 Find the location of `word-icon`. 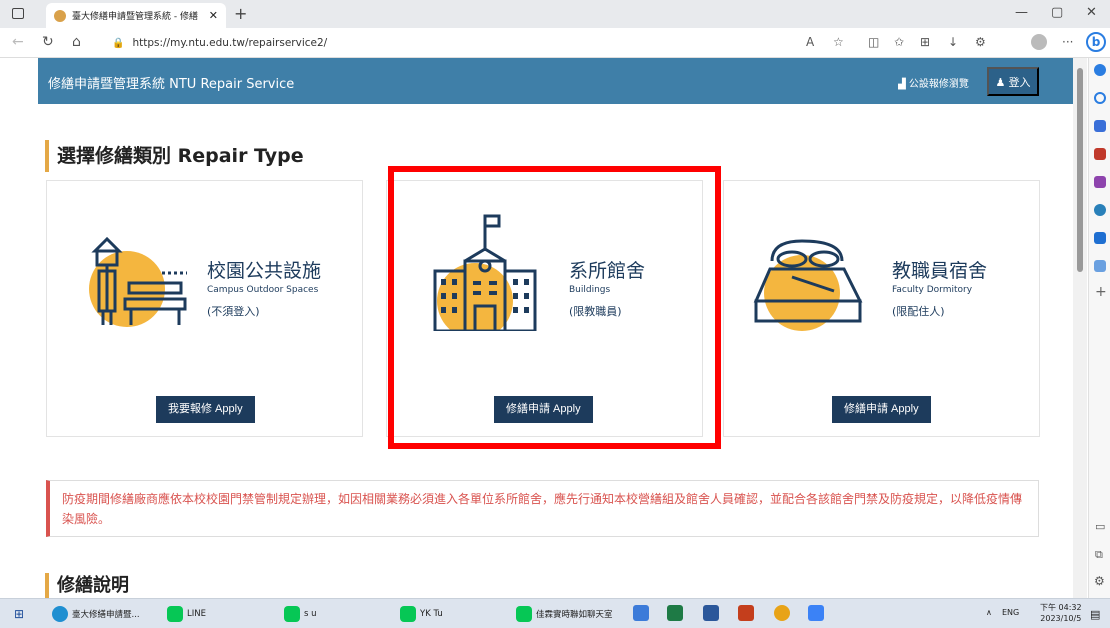

word-icon is located at coordinates (711, 613).